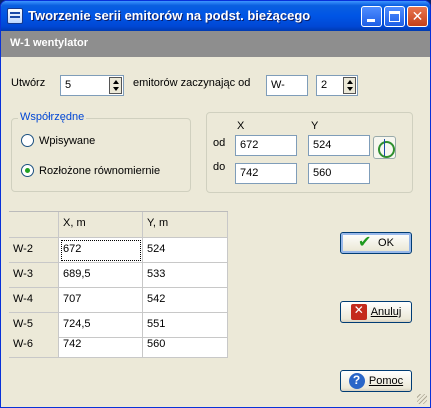 This screenshot has width=431, height=408. What do you see at coordinates (366, 242) in the screenshot?
I see `checkmark-icon` at bounding box center [366, 242].